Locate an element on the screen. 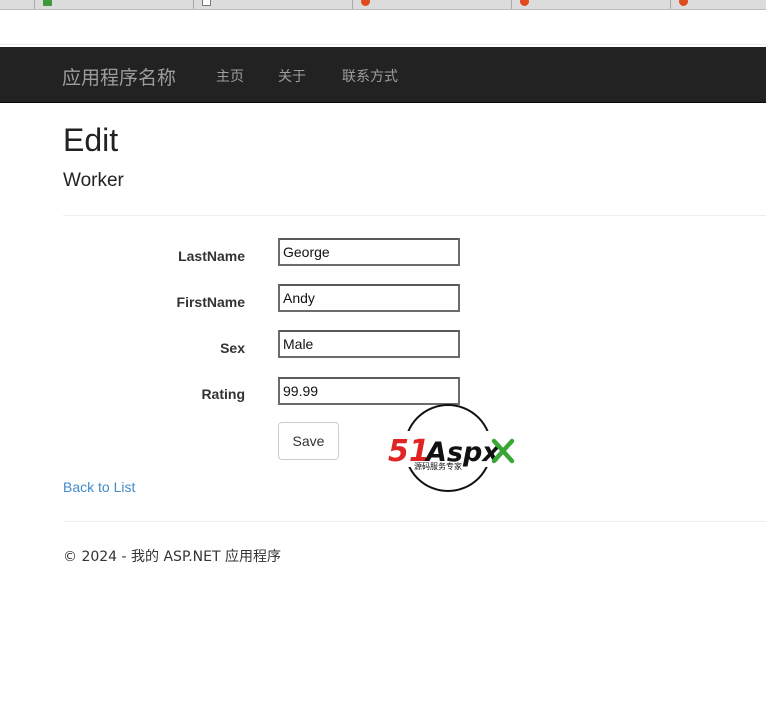 This screenshot has width=766, height=705. back-to-list-link: Back to List is located at coordinates (99, 487).